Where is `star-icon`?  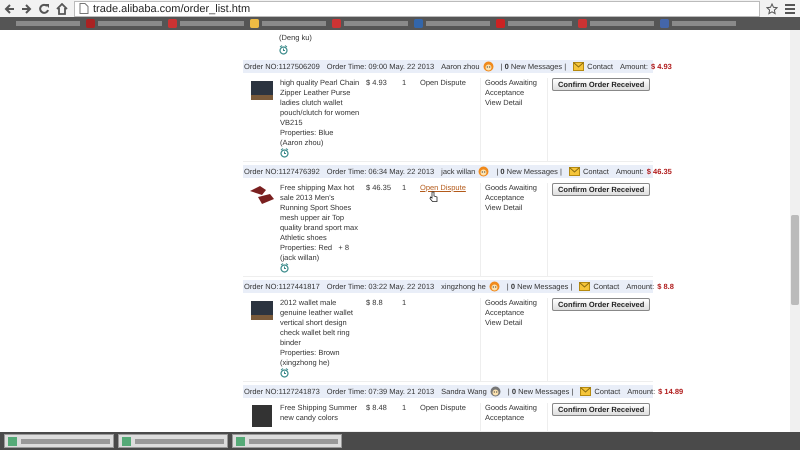 star-icon is located at coordinates (772, 8).